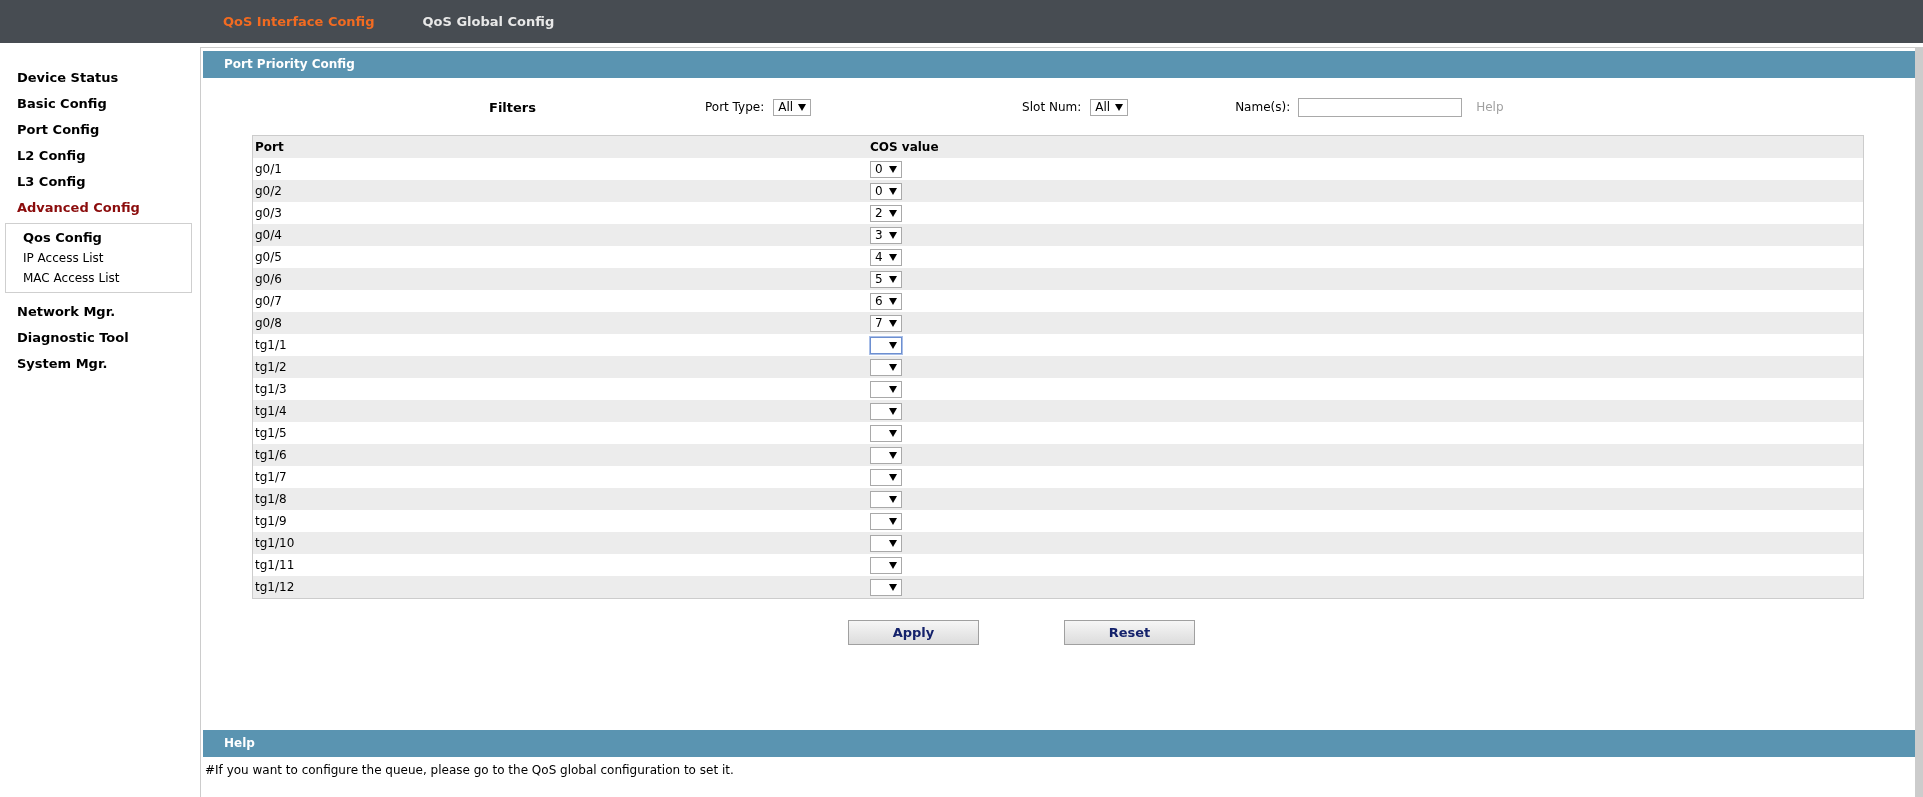  Describe the element at coordinates (886, 301) in the screenshot. I see `cos-select: 6` at that location.